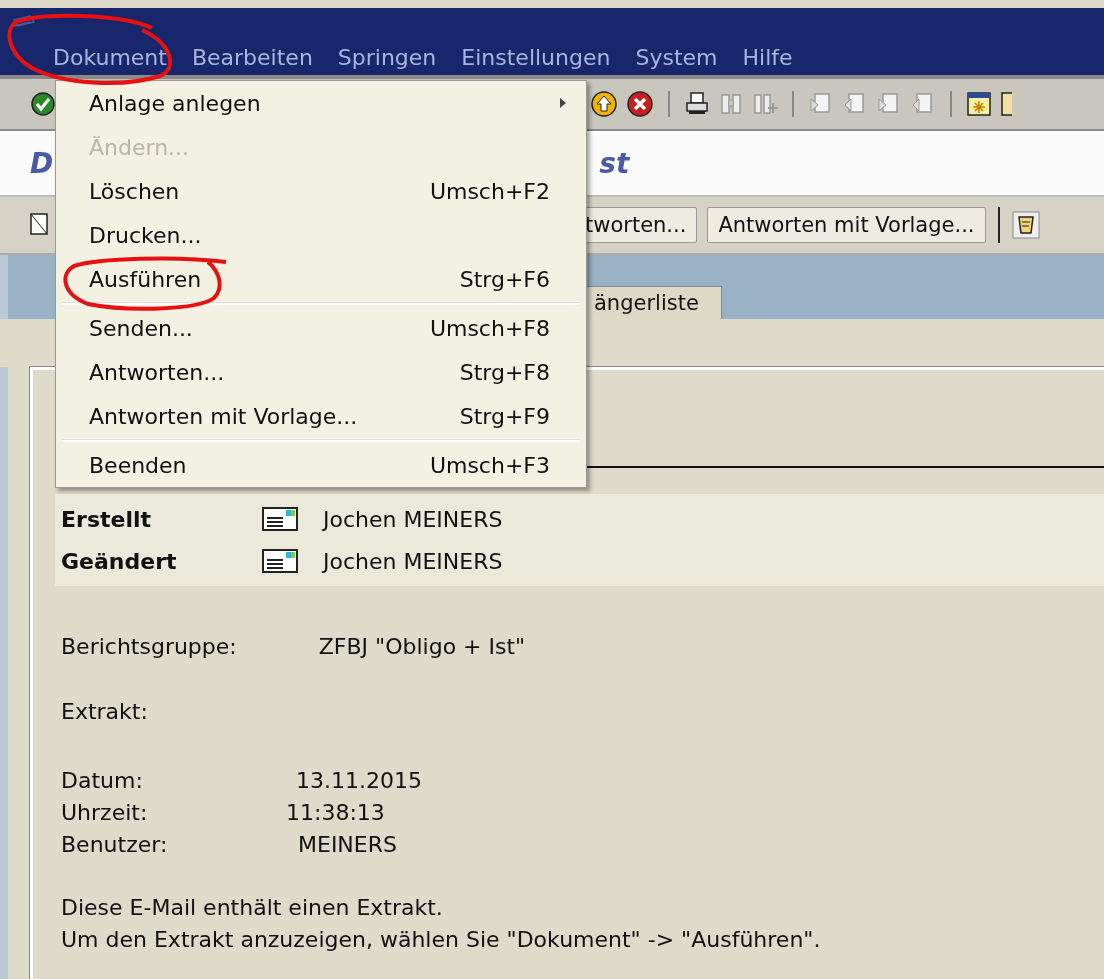 Image resolution: width=1104 pixels, height=979 pixels. I want to click on menu-bar-item: Bearbeiten, so click(252, 58).